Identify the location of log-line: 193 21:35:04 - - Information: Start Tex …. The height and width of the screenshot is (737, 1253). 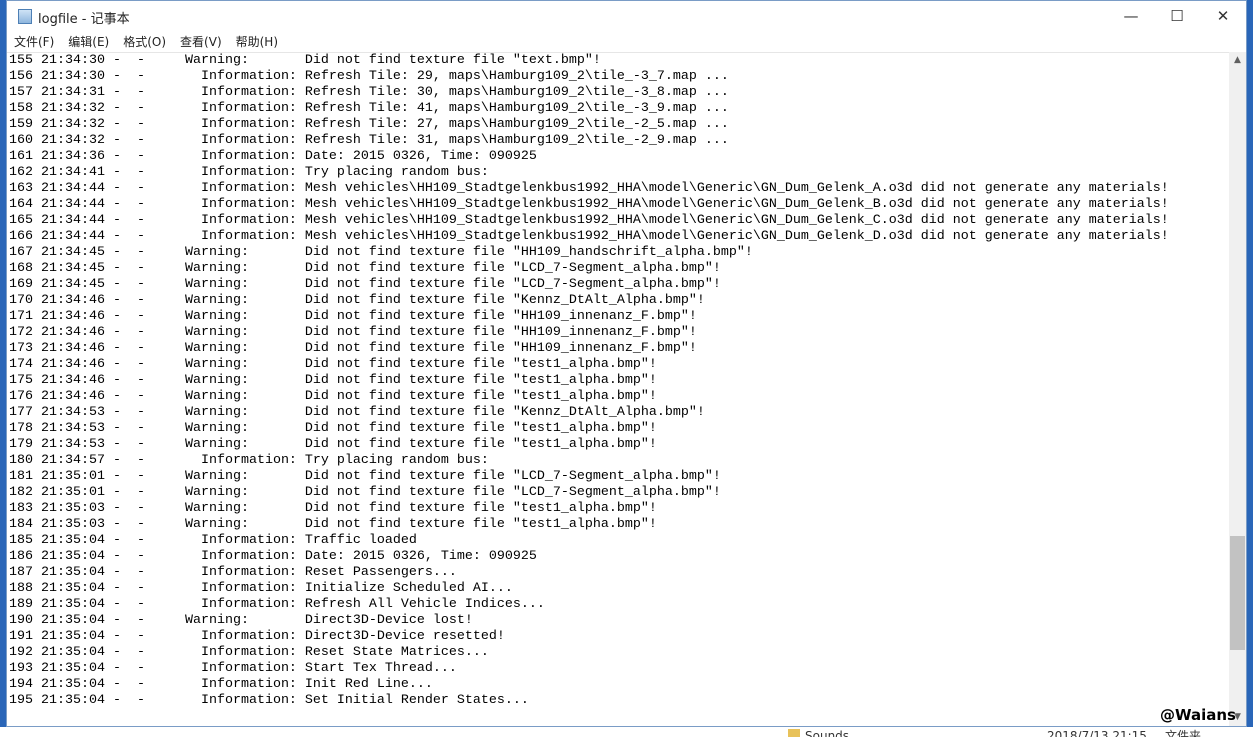
(233, 668).